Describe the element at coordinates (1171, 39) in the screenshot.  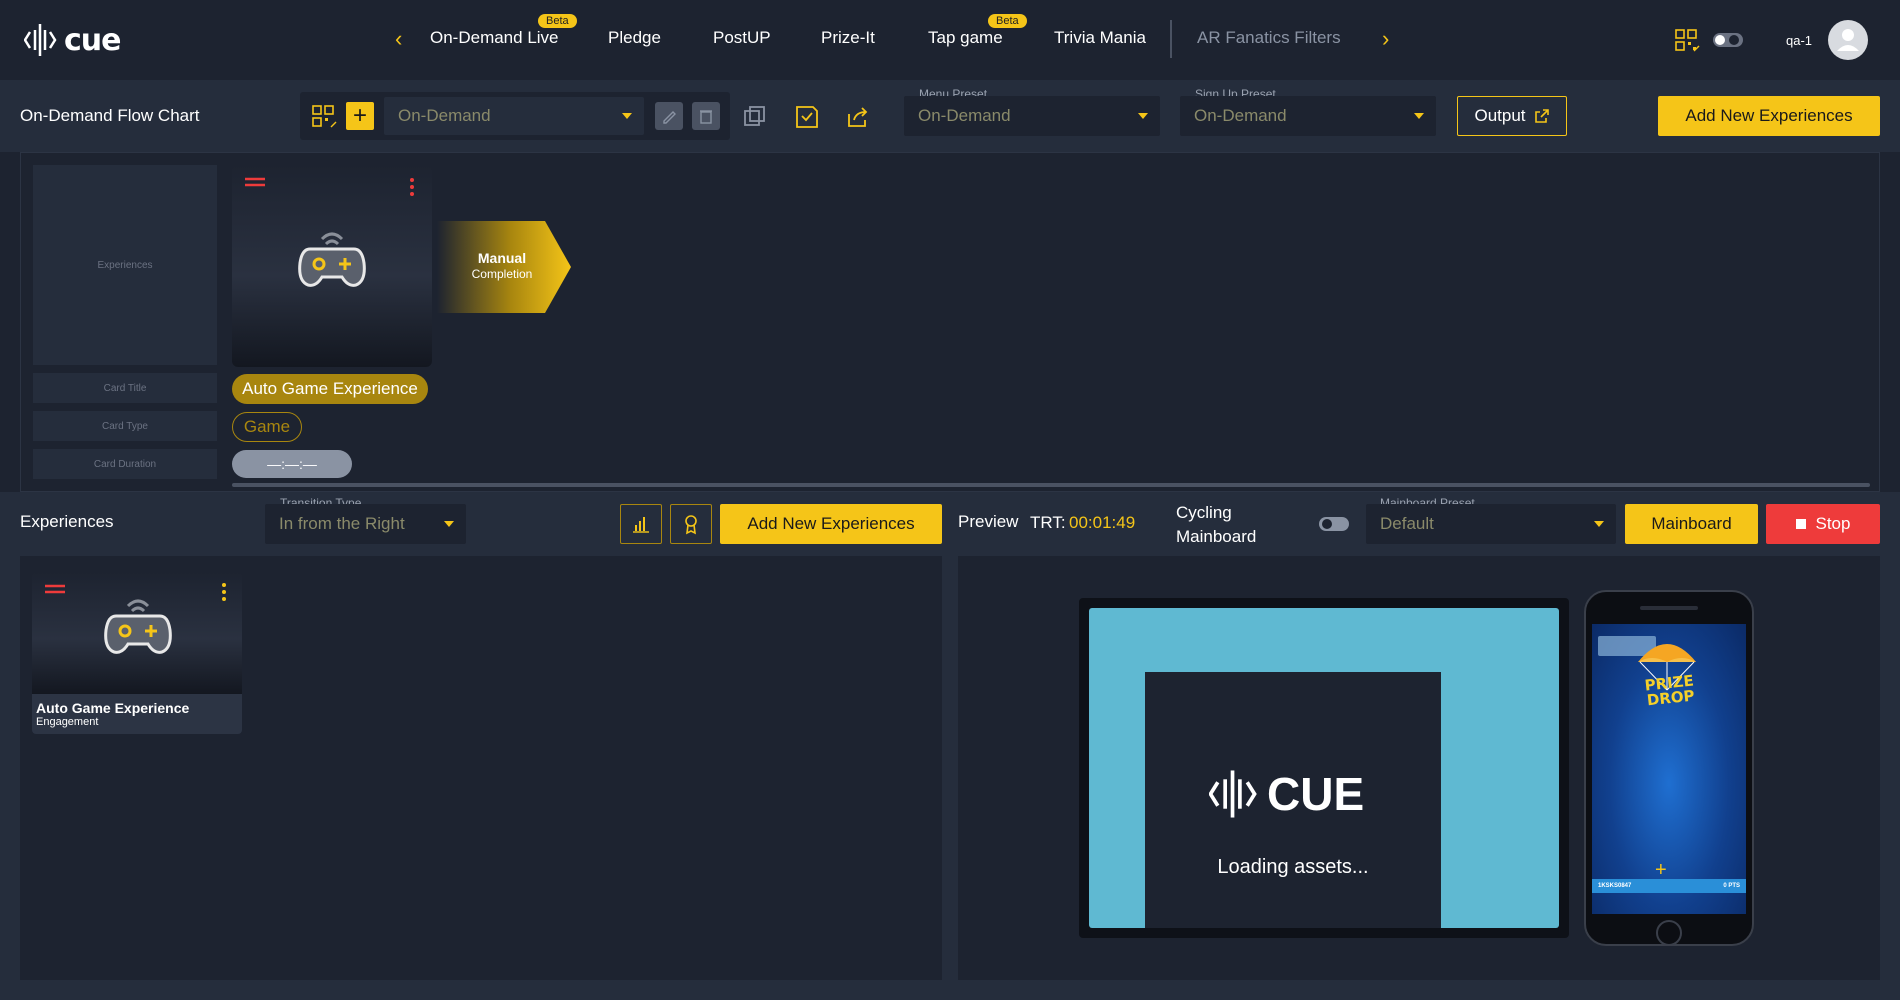
I see `nav-separator` at that location.